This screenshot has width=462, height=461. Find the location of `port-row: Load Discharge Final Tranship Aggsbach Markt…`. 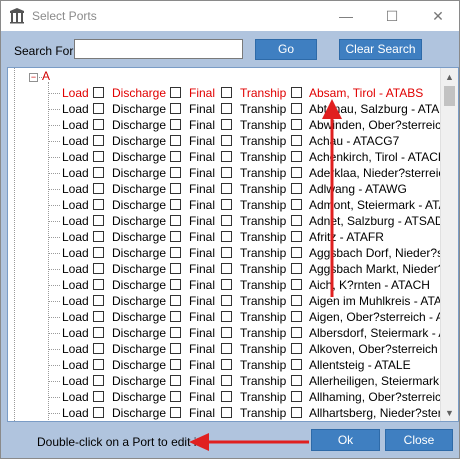

port-row: Load Discharge Final Tranship Aggsbach Markt… is located at coordinates (233, 269).